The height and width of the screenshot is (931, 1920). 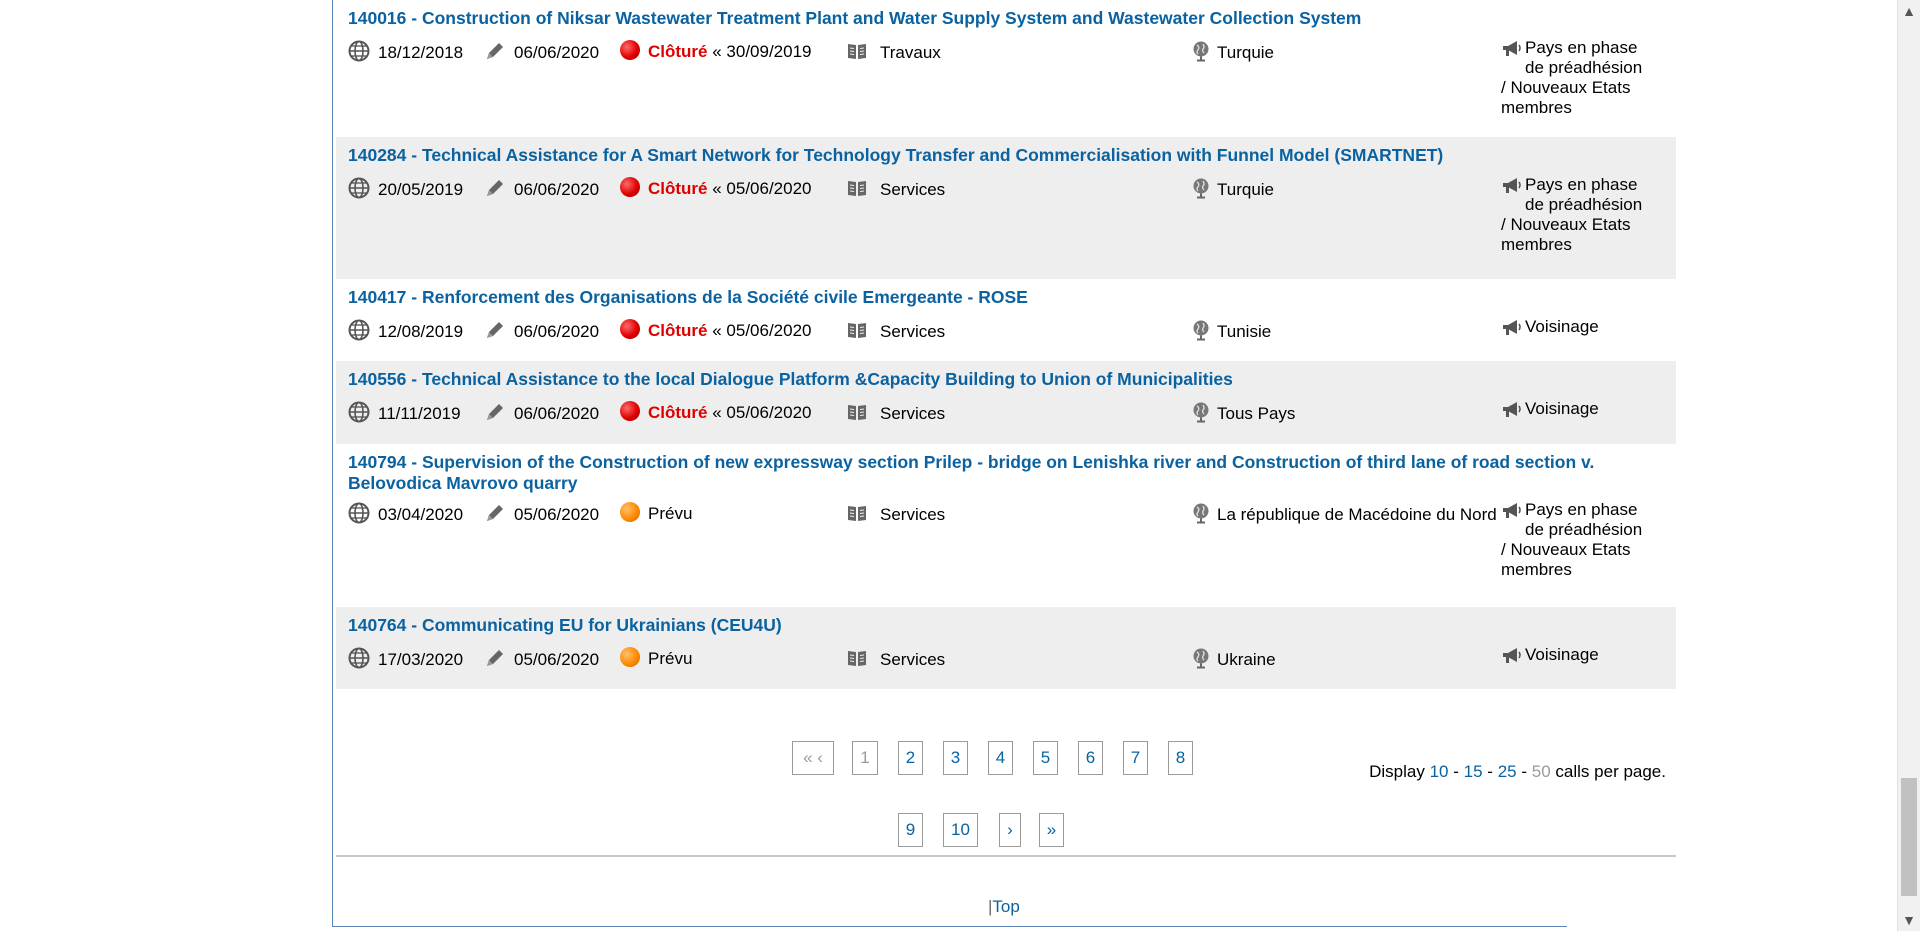 I want to click on per-page-10-link: 10, so click(x=1439, y=771).